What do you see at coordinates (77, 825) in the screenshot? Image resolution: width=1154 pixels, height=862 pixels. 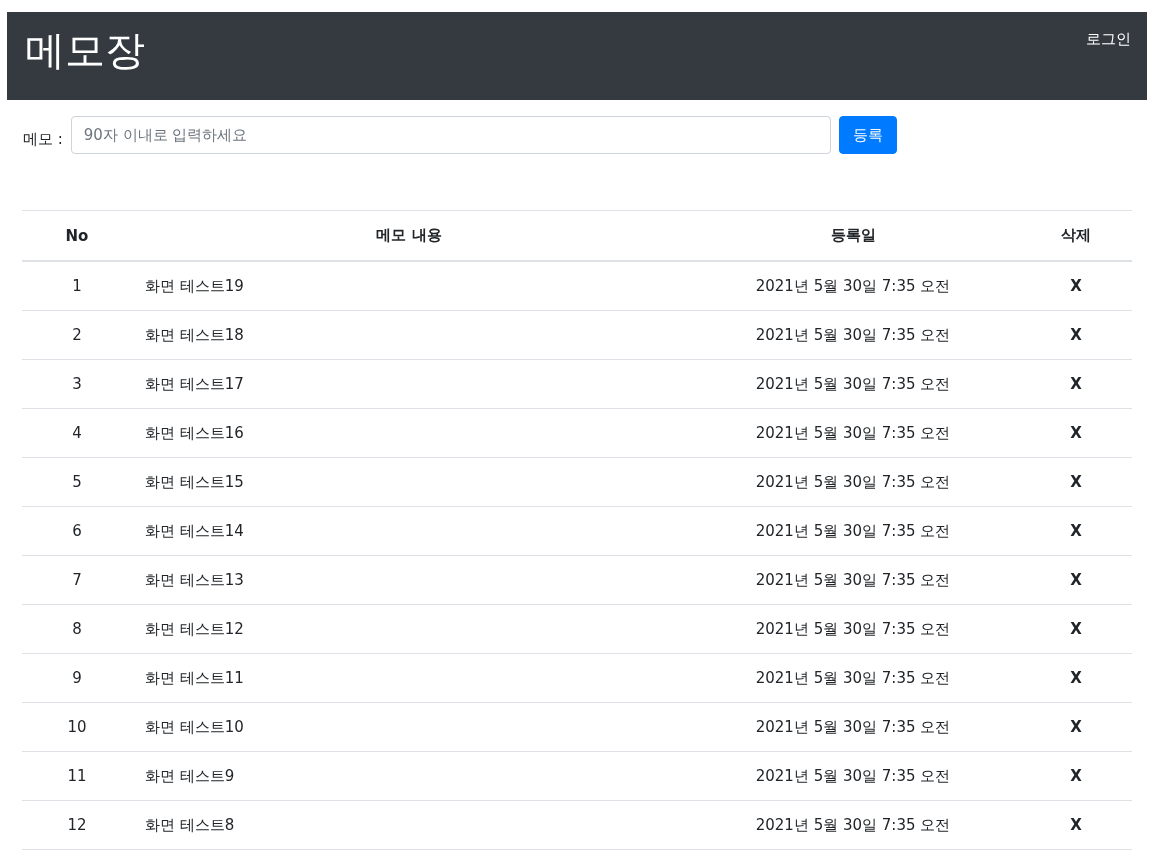 I see `row-number: 12` at bounding box center [77, 825].